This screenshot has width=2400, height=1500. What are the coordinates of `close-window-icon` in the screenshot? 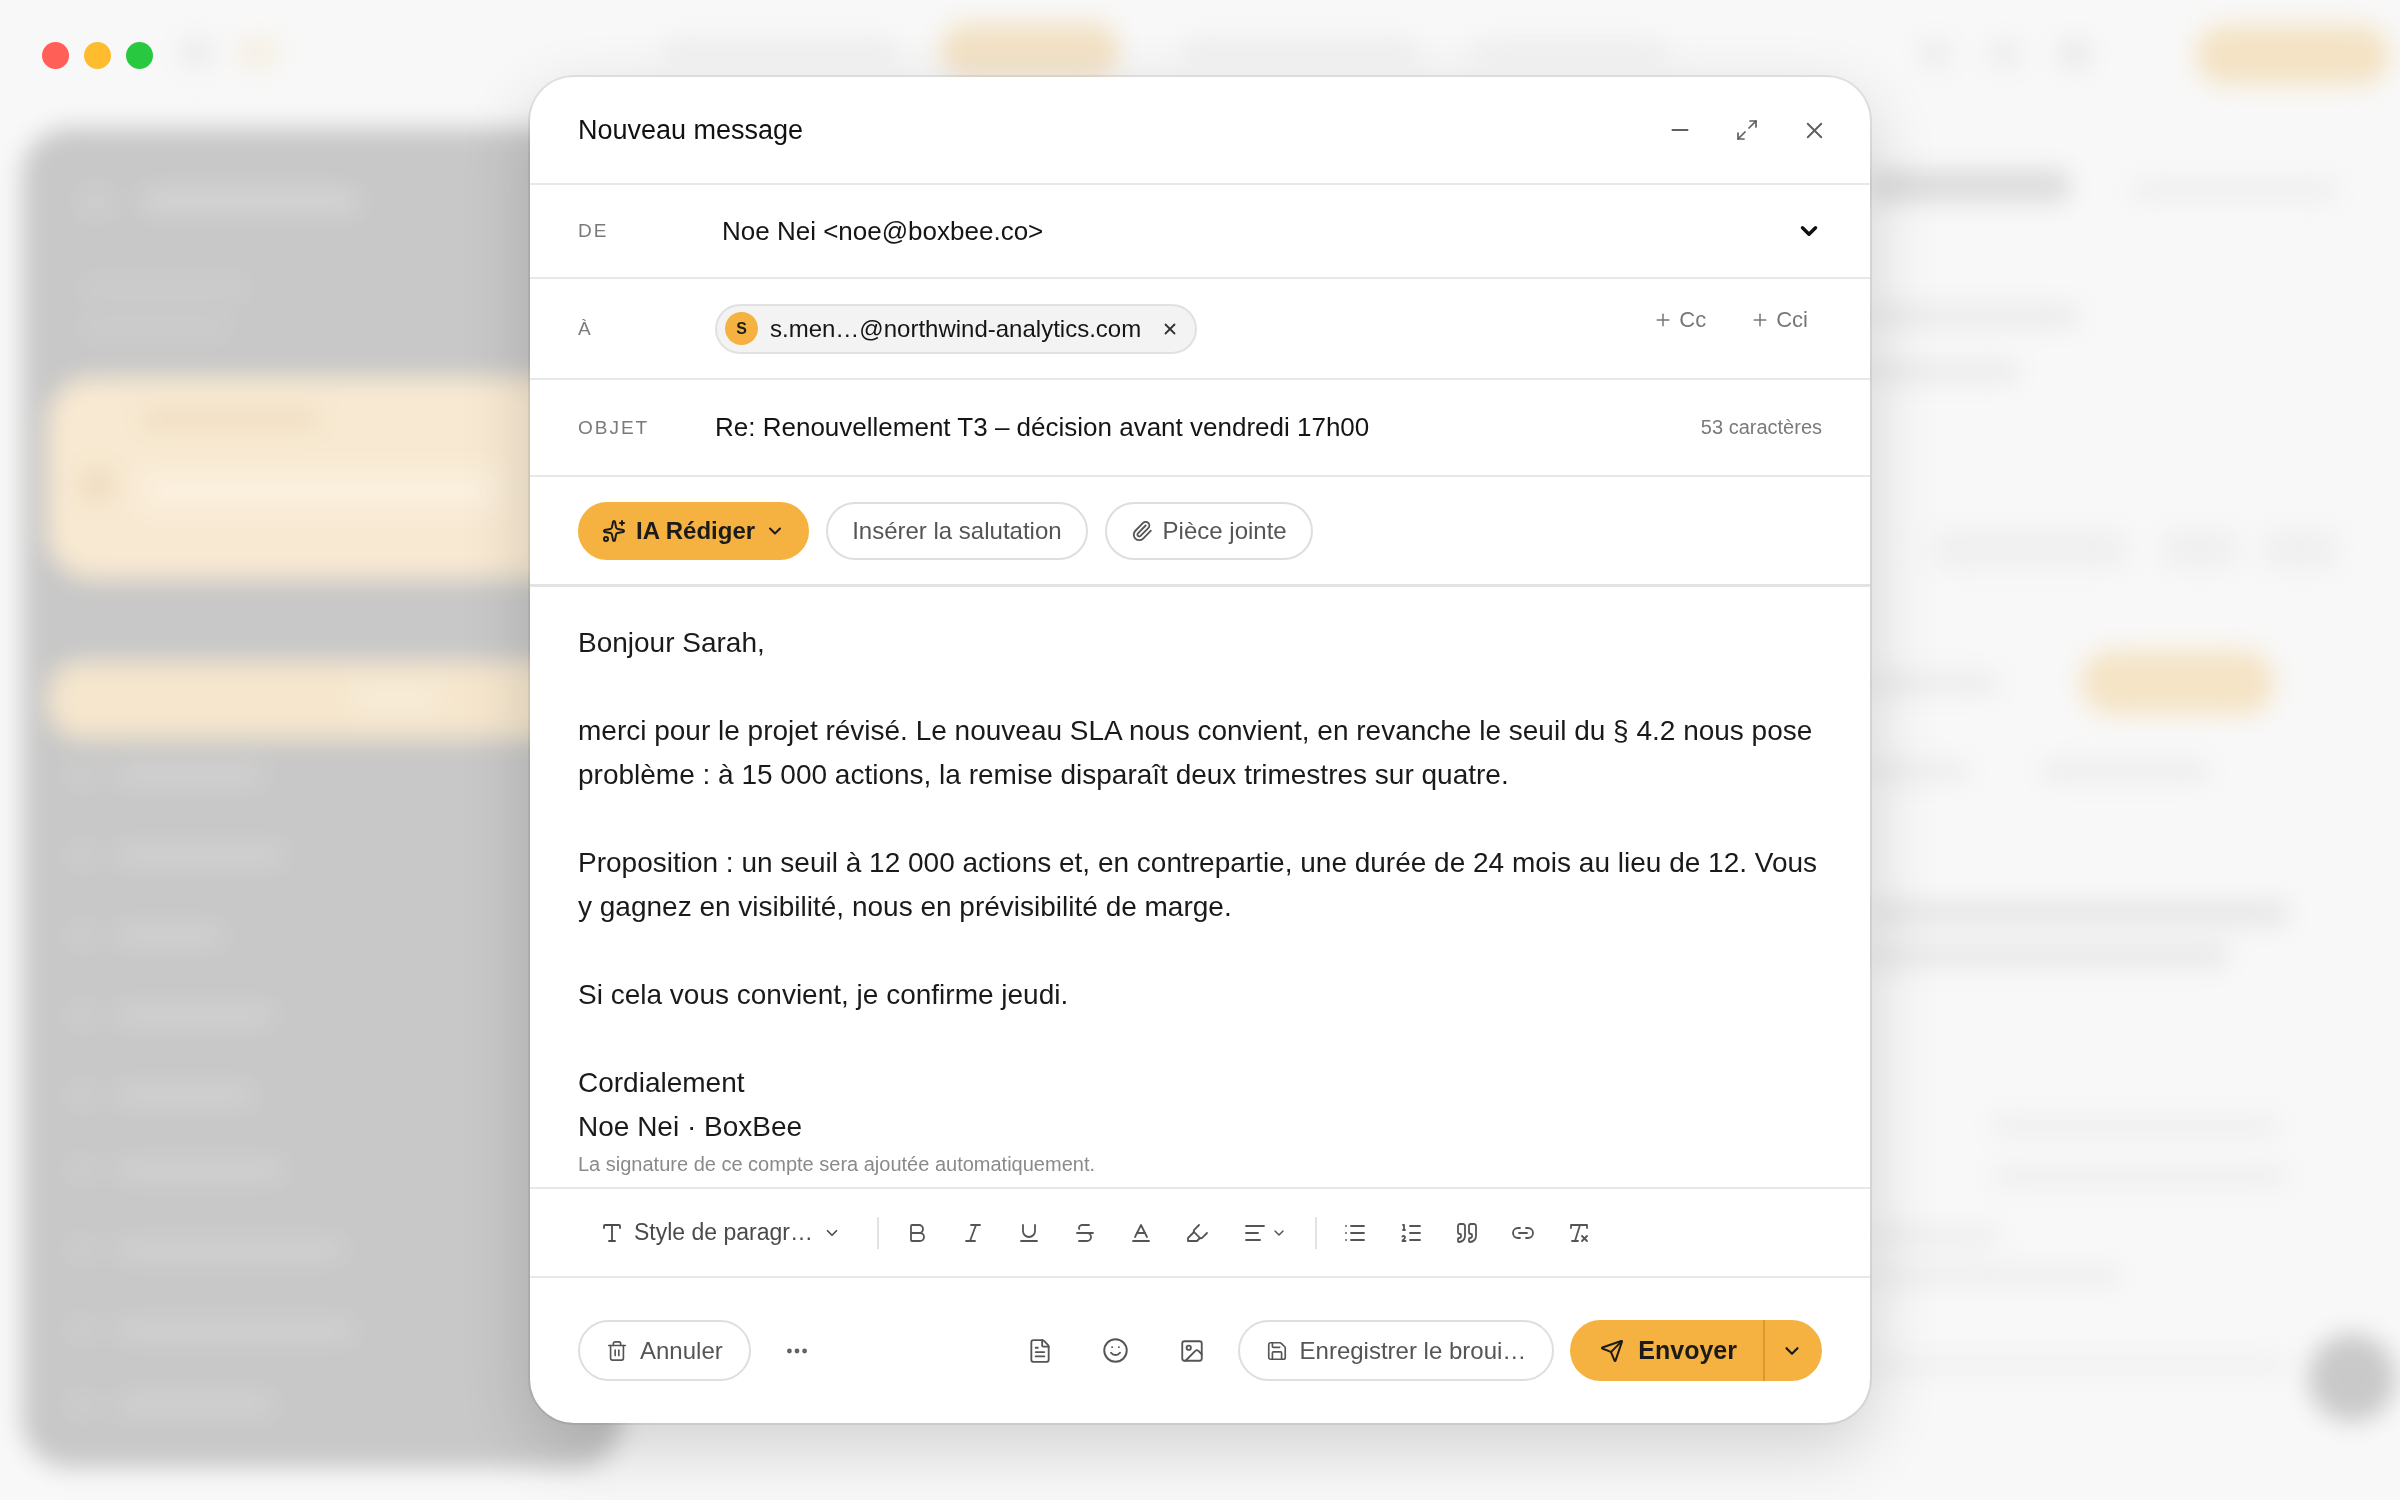 It's located at (55, 55).